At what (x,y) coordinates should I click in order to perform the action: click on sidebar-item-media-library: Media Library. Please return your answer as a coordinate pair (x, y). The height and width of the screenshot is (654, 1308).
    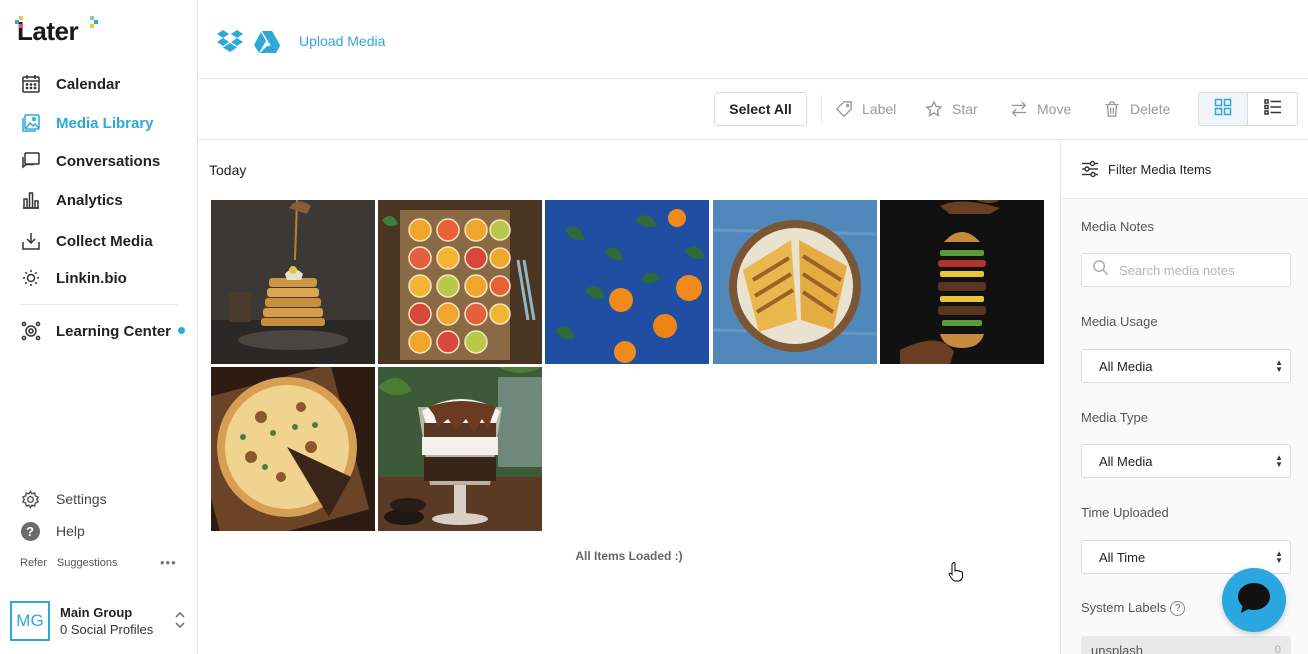
    Looking at the image, I should click on (105, 123).